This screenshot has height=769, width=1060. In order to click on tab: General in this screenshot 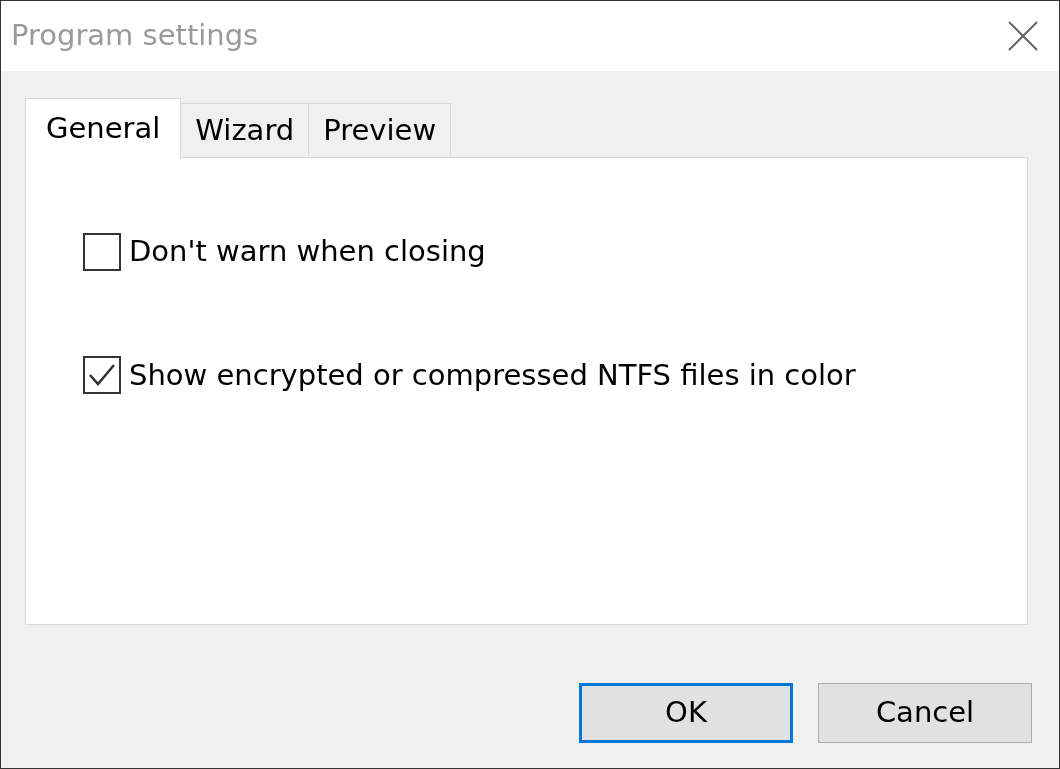, I will do `click(103, 128)`.